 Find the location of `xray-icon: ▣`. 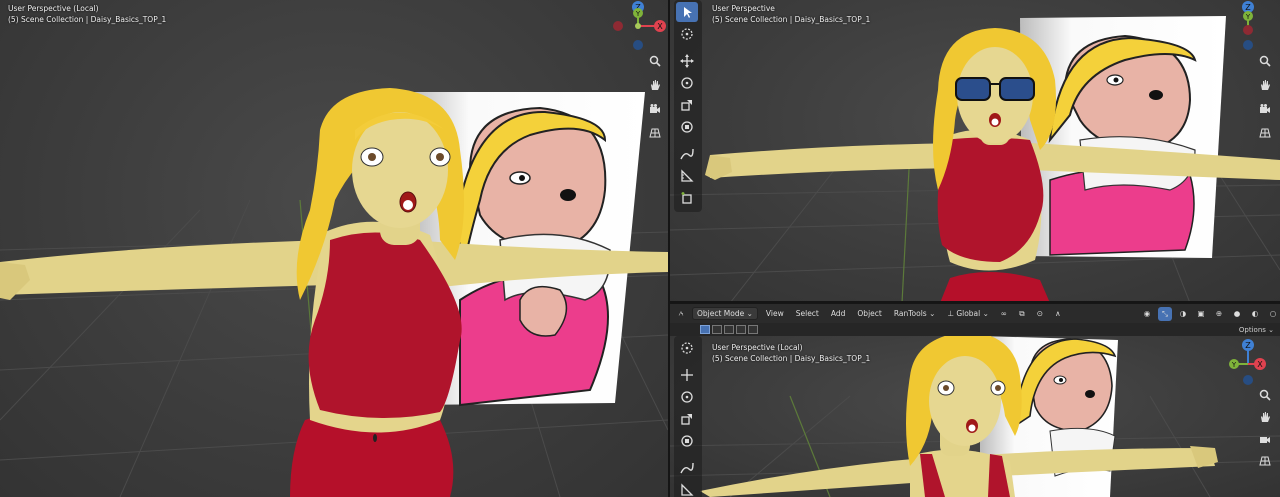

xray-icon: ▣ is located at coordinates (1201, 314).